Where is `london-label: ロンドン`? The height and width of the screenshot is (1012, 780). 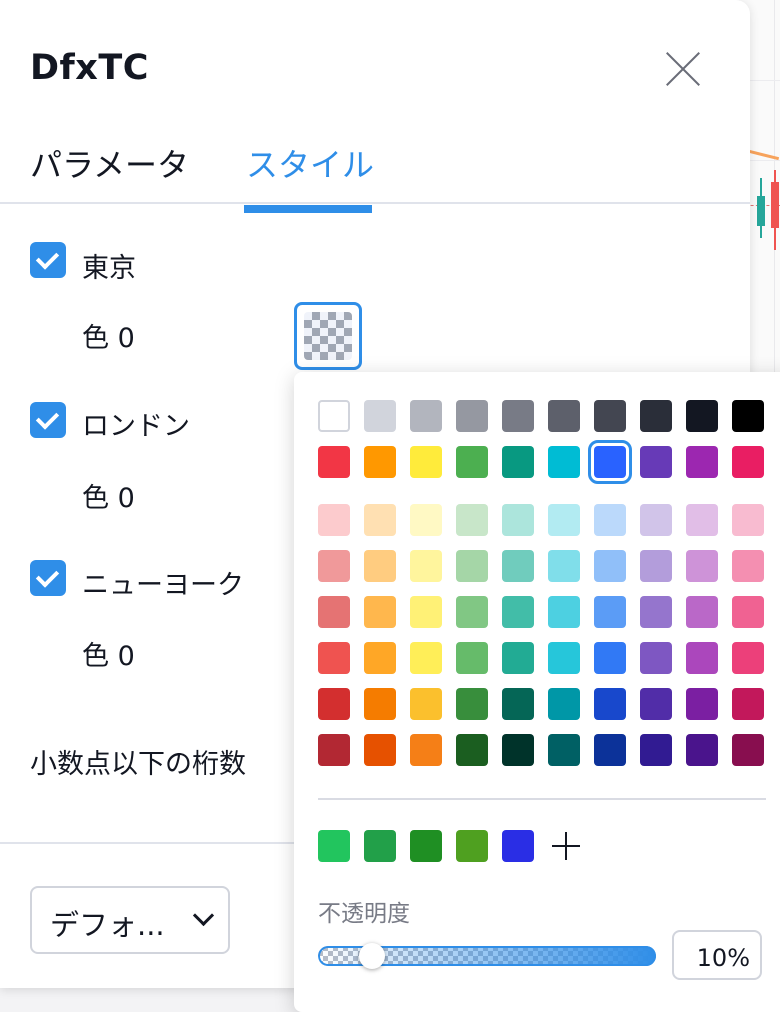 london-label: ロンドン is located at coordinates (136, 426).